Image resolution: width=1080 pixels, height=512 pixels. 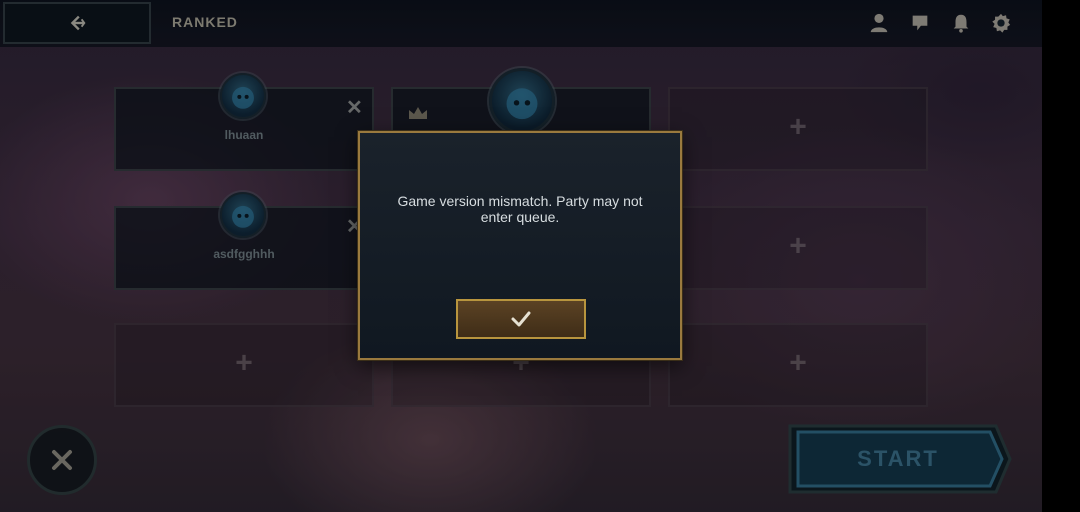 I want to click on checkmark-icon, so click(x=521, y=319).